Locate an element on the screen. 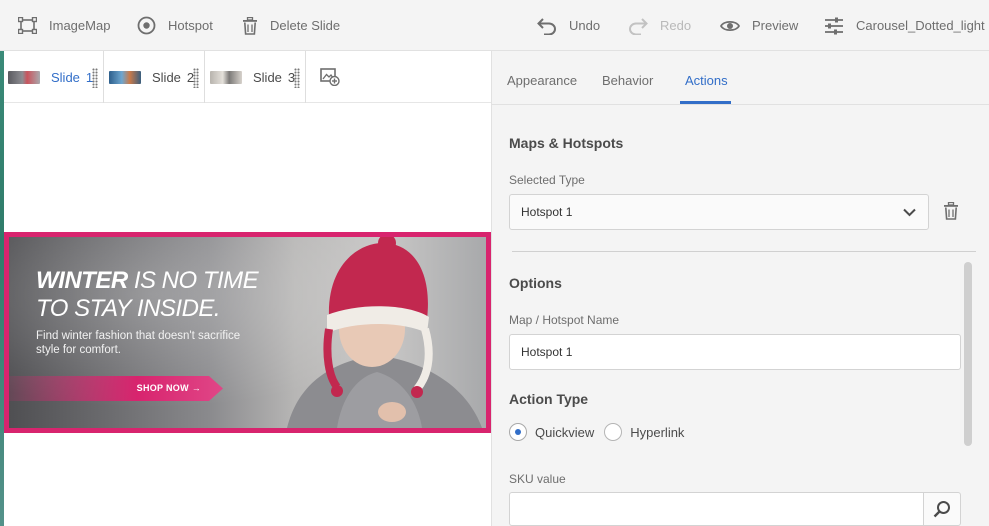 This screenshot has width=989, height=526. hotspot-name-label: Map / Hotspot Name is located at coordinates (564, 320).